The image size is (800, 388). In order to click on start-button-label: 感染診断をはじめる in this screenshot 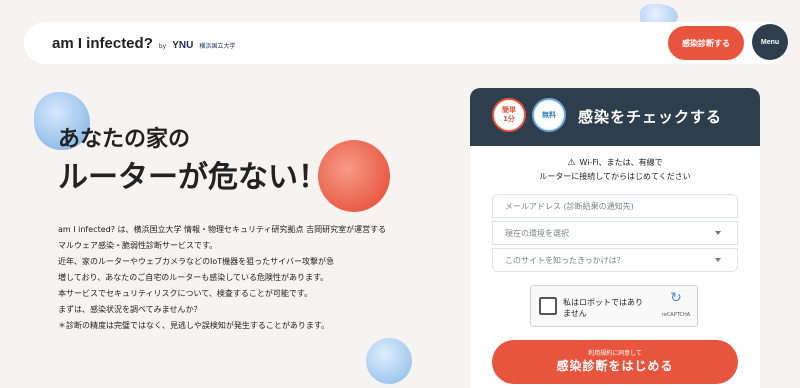, I will do `click(615, 366)`.